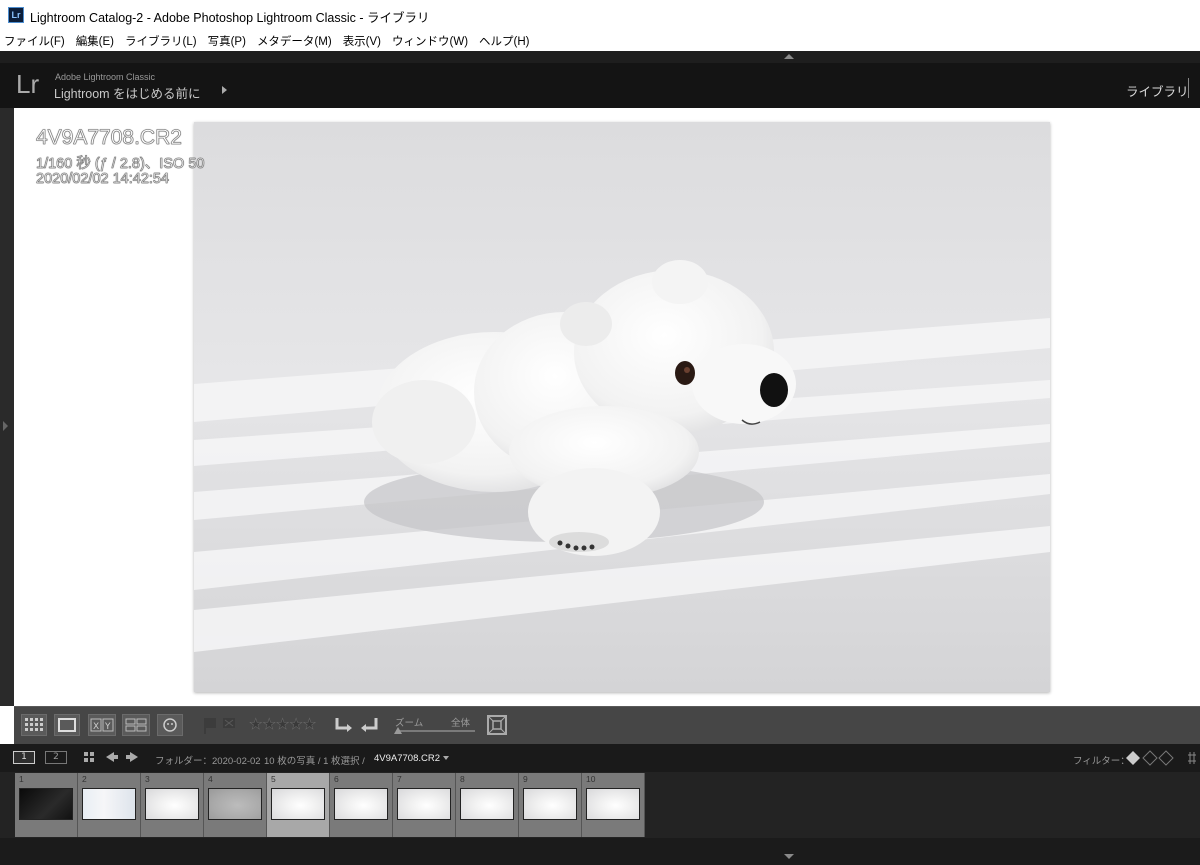  Describe the element at coordinates (399, 779) in the screenshot. I see `thumbnail-number: 7` at that location.